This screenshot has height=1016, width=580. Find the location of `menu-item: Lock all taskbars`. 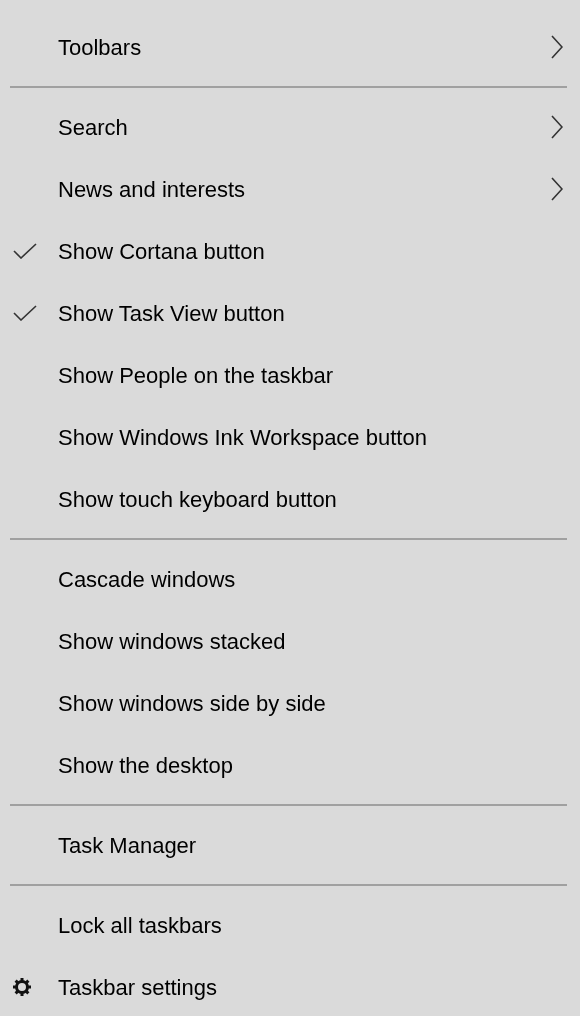

menu-item: Lock all taskbars is located at coordinates (290, 925).